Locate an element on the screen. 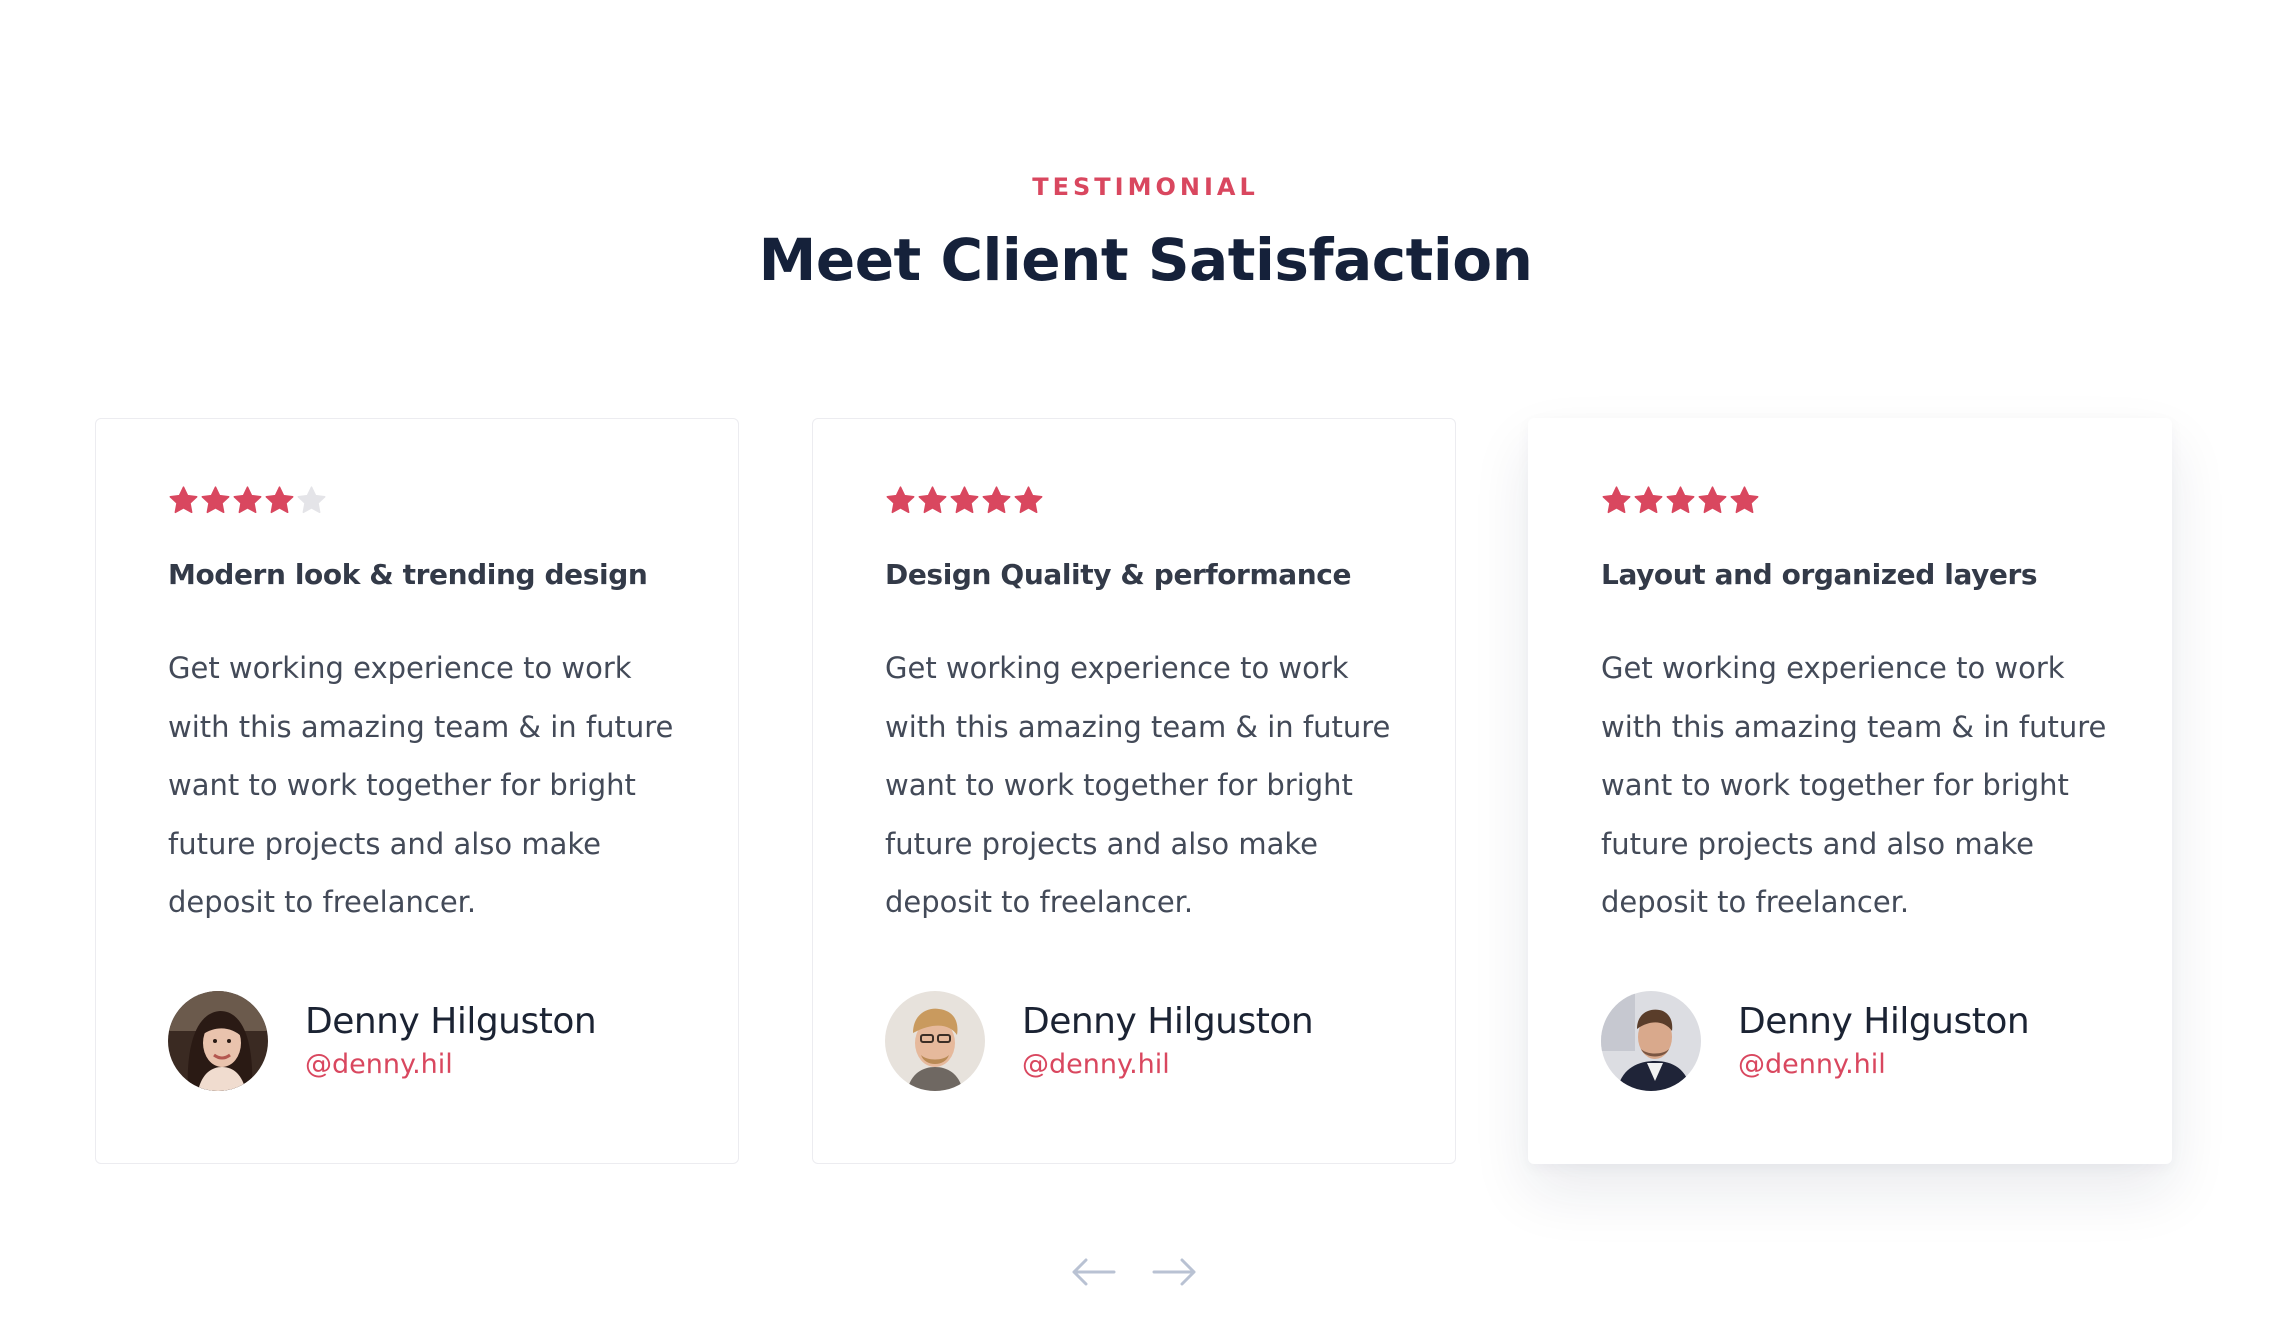  star-empty-icon is located at coordinates (311, 500).